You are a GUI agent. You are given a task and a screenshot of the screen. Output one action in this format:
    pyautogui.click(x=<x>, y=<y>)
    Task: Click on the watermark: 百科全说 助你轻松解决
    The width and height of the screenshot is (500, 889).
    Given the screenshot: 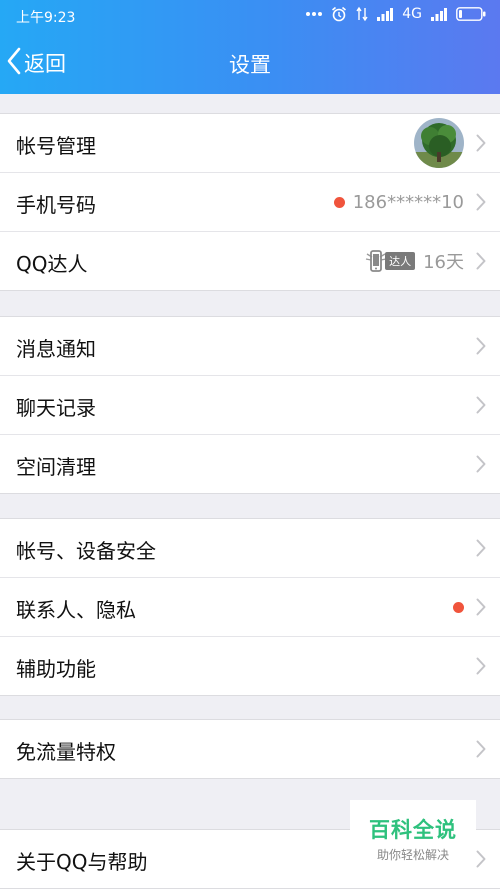 What is the action you would take?
    pyautogui.click(x=413, y=831)
    